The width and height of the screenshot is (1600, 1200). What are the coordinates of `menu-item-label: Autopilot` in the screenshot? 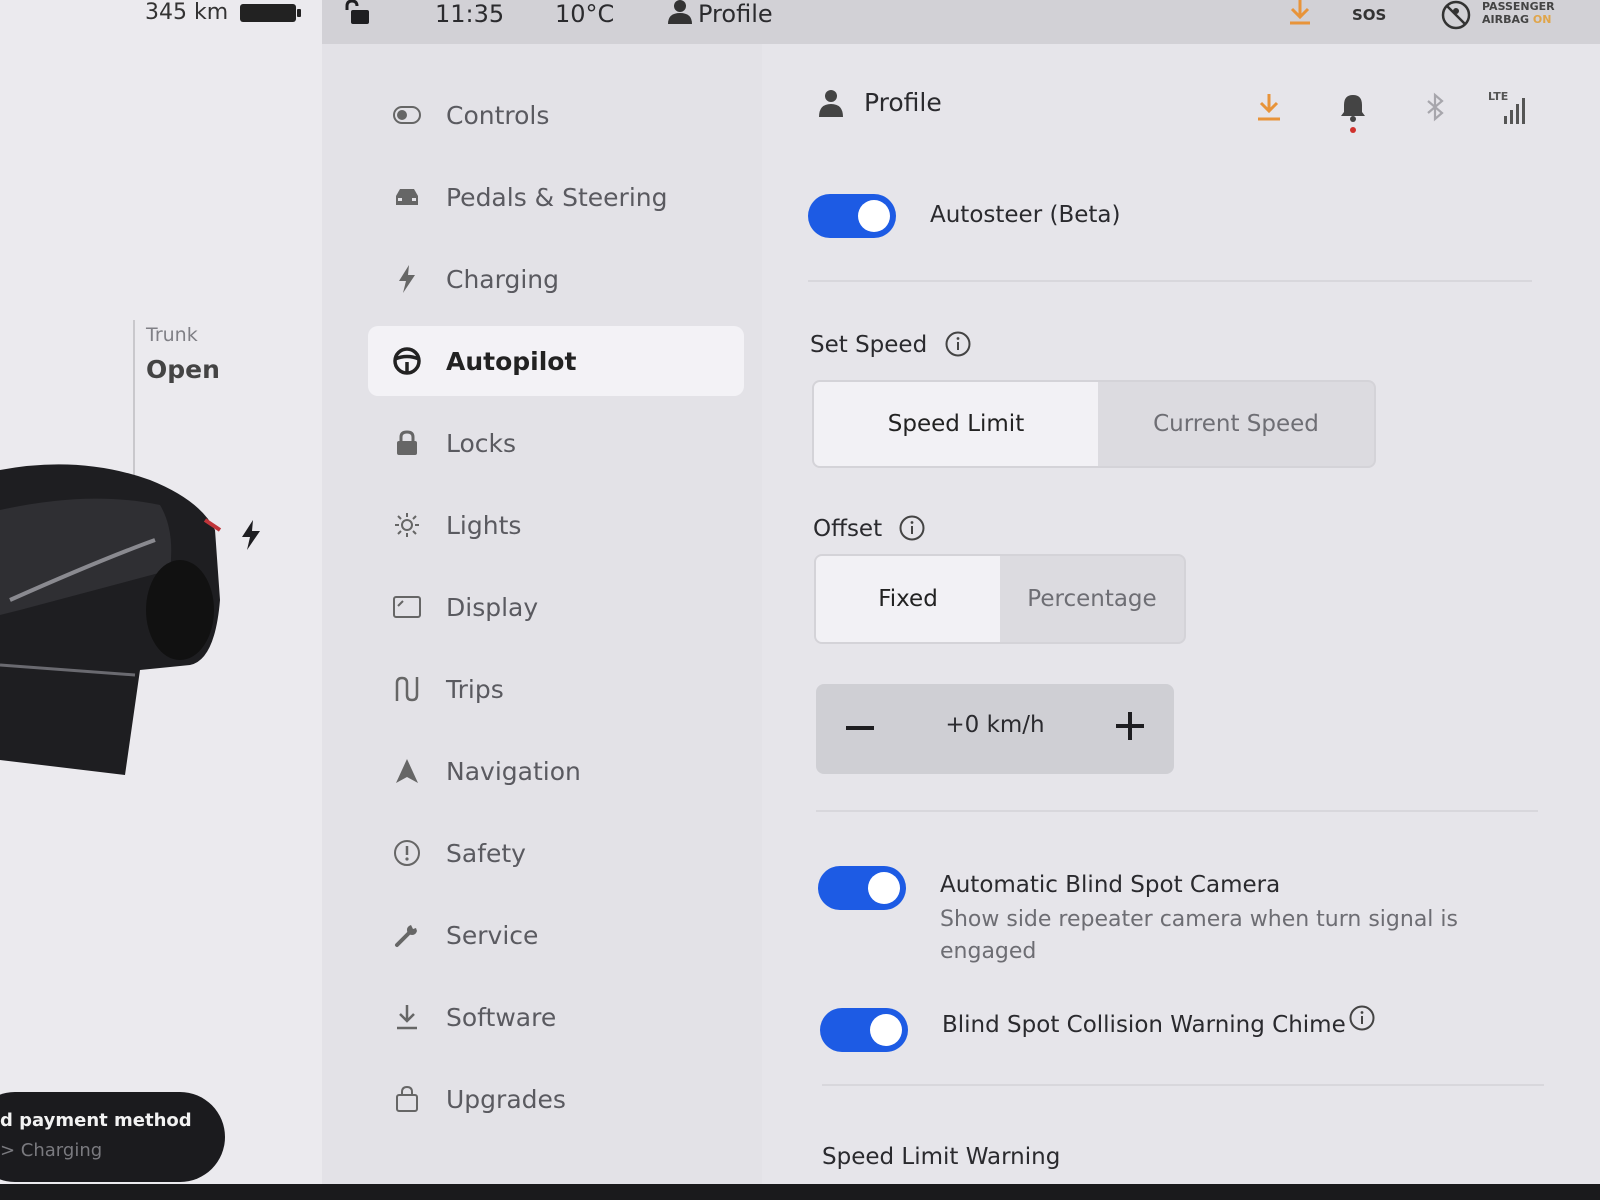 It's located at (511, 361).